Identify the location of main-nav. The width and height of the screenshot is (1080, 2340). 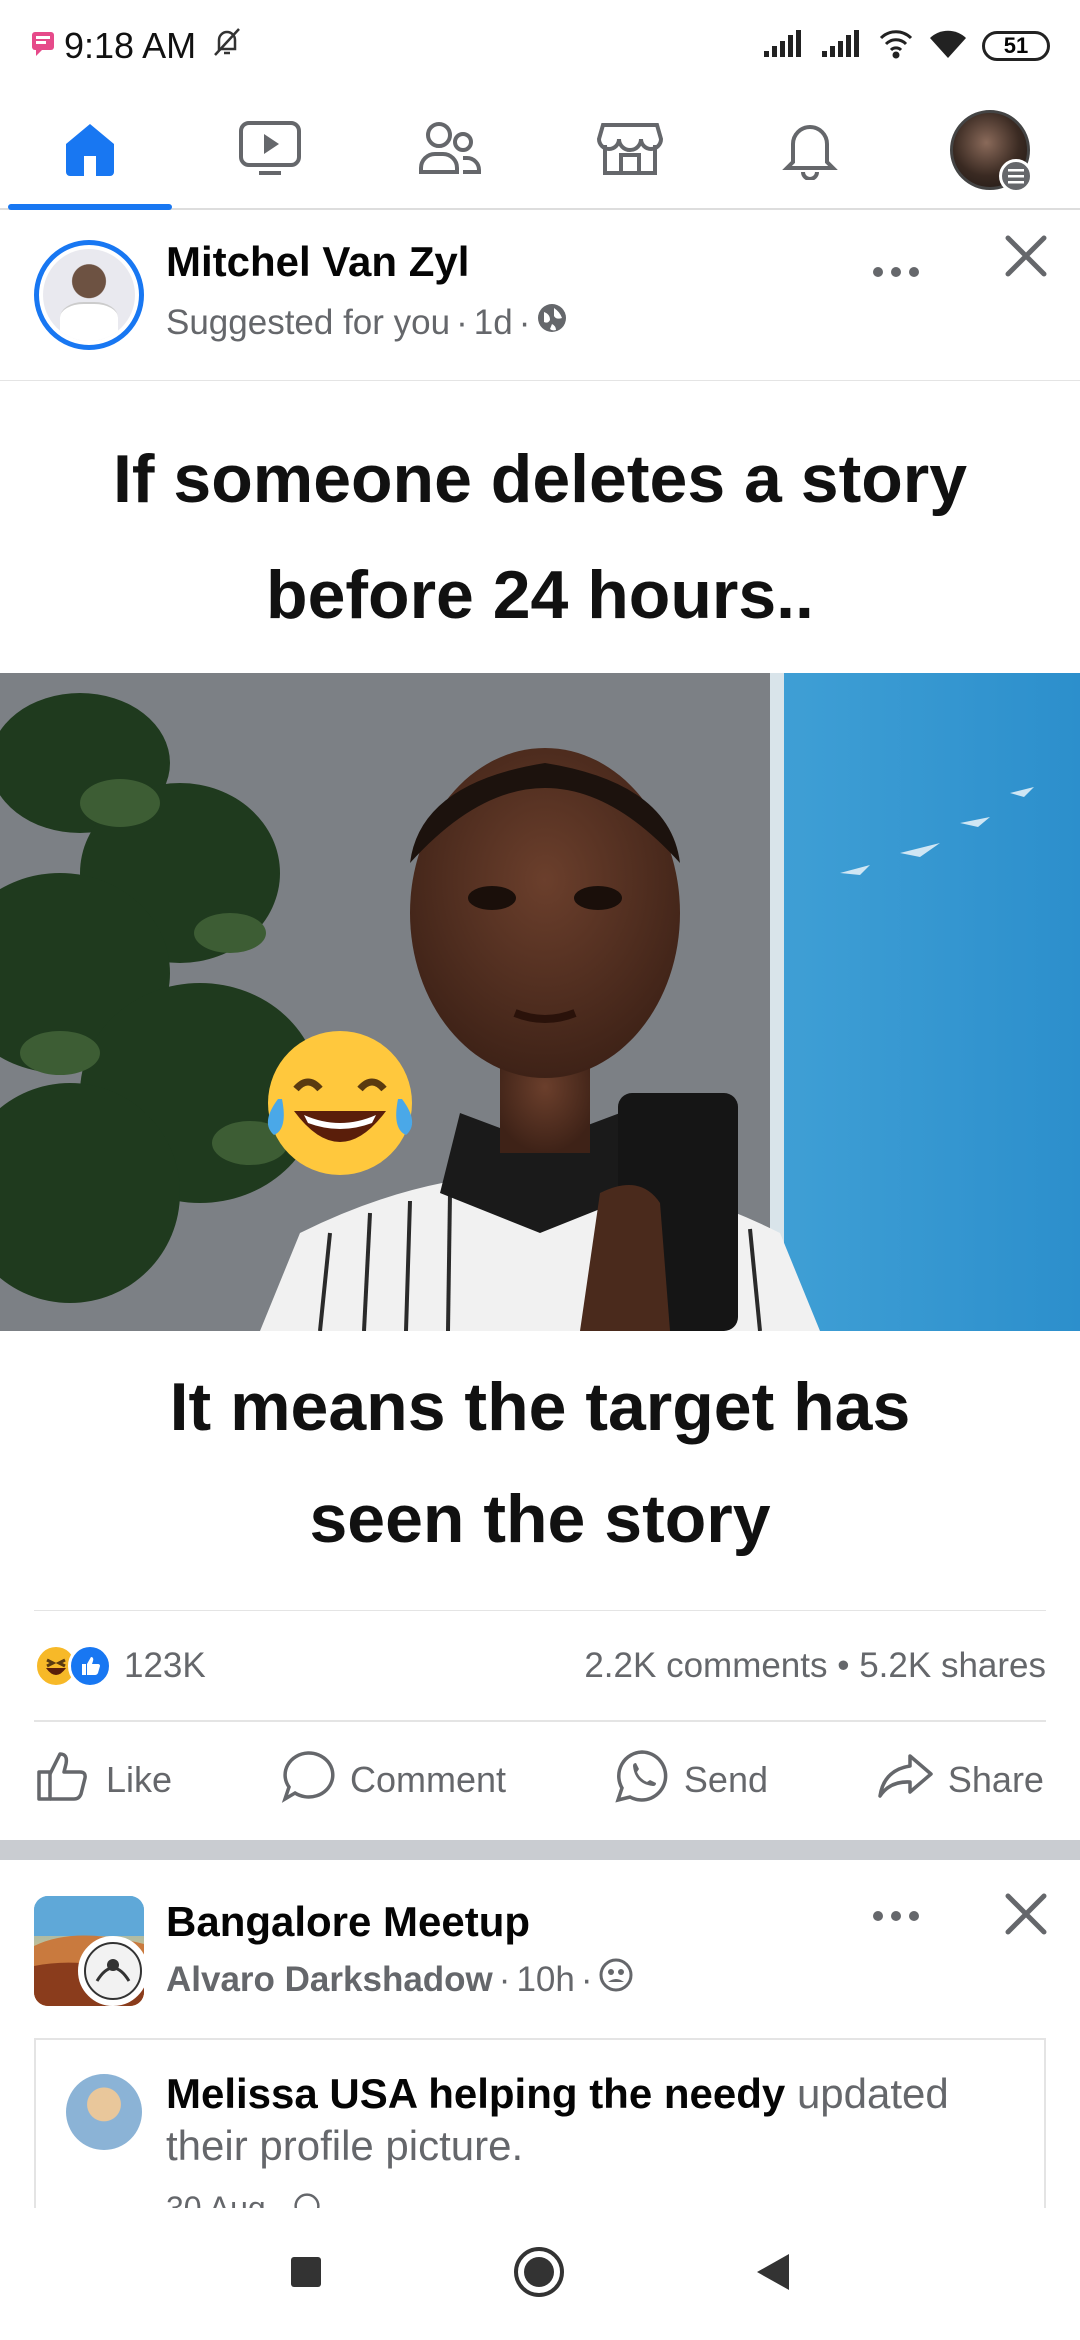
(540, 151).